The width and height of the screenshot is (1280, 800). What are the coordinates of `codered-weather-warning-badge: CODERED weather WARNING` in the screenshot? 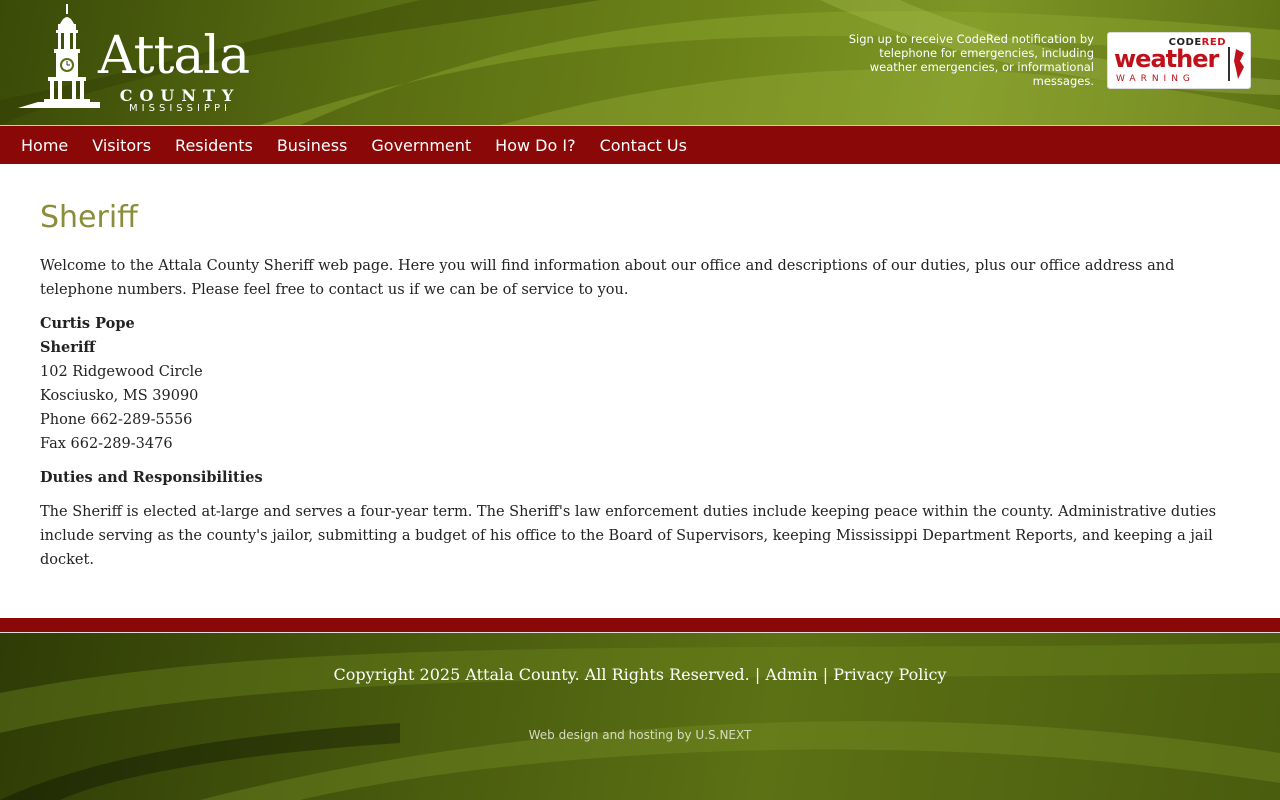 It's located at (1179, 60).